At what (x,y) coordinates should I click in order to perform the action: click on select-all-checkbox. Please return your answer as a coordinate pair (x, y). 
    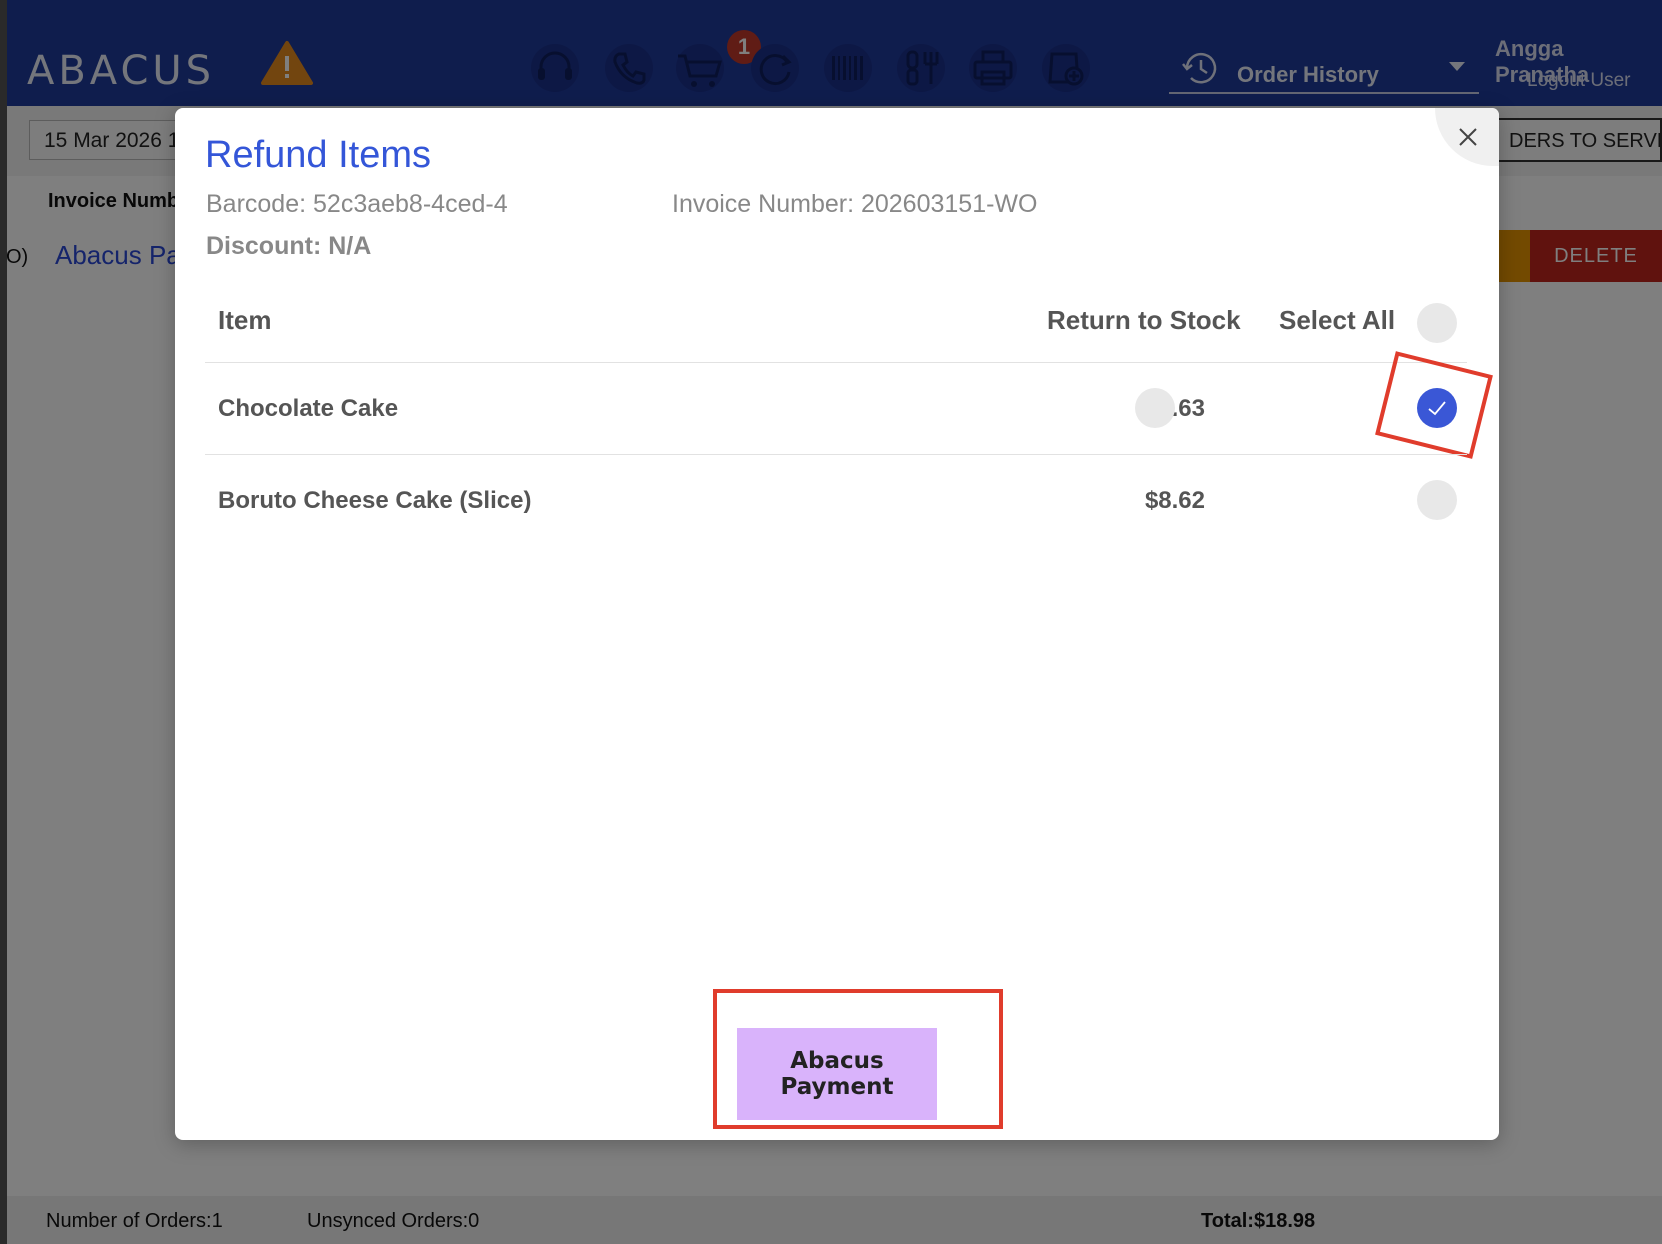
    Looking at the image, I should click on (1437, 323).